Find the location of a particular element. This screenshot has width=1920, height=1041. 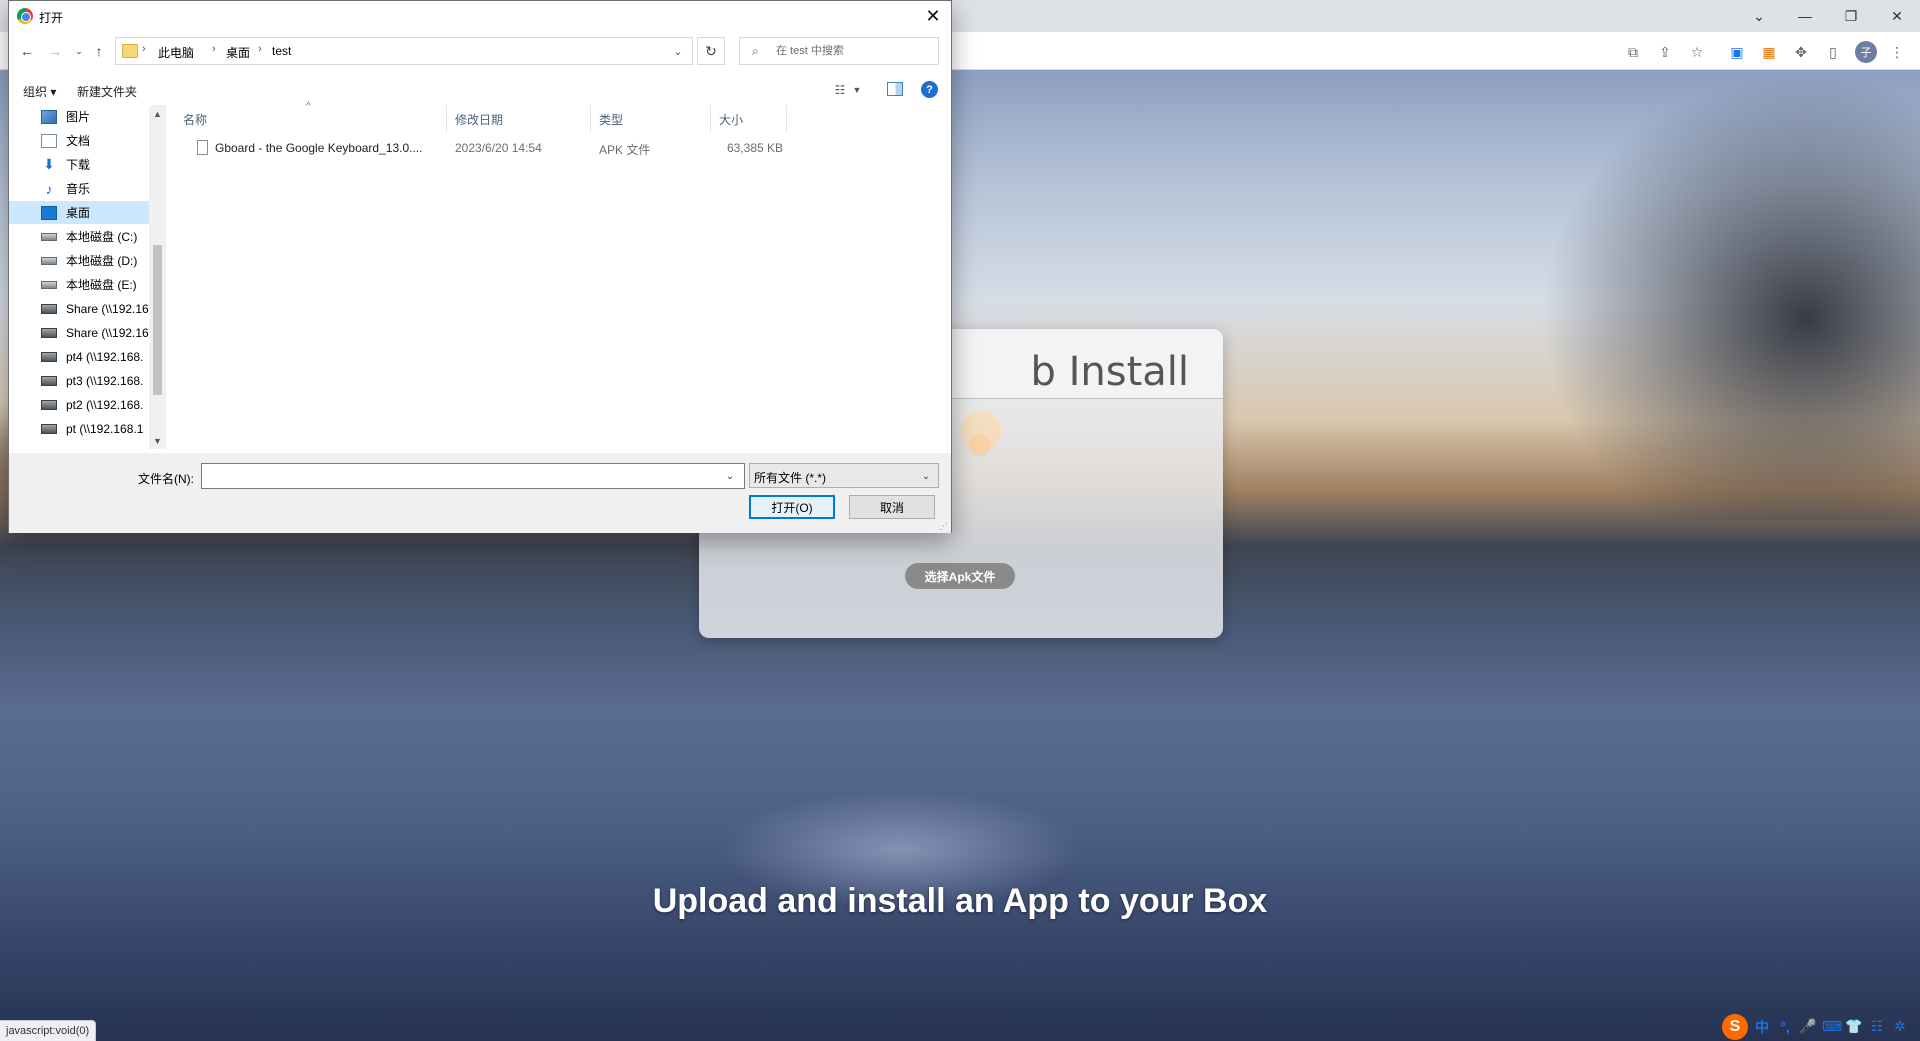

nav-item-pt2: pt2 (\\192.168. is located at coordinates (79, 404).